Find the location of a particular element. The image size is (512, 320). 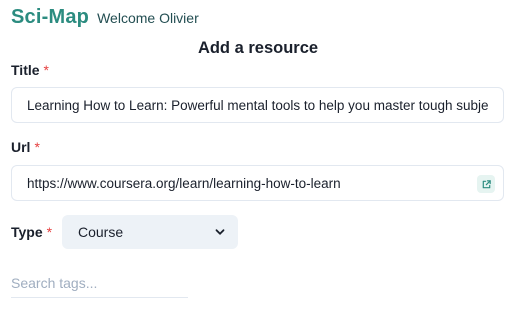

open-url-button is located at coordinates (486, 184).